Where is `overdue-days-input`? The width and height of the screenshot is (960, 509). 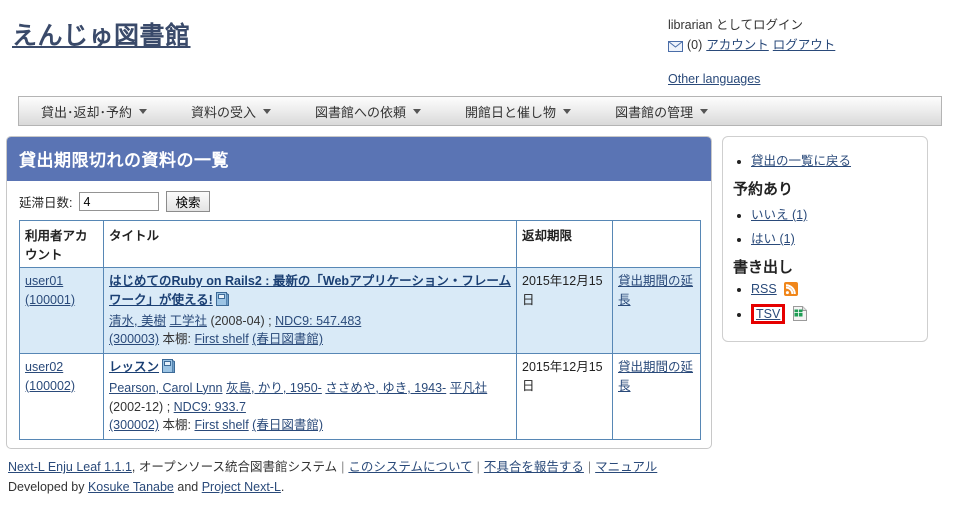
overdue-days-input is located at coordinates (119, 201).